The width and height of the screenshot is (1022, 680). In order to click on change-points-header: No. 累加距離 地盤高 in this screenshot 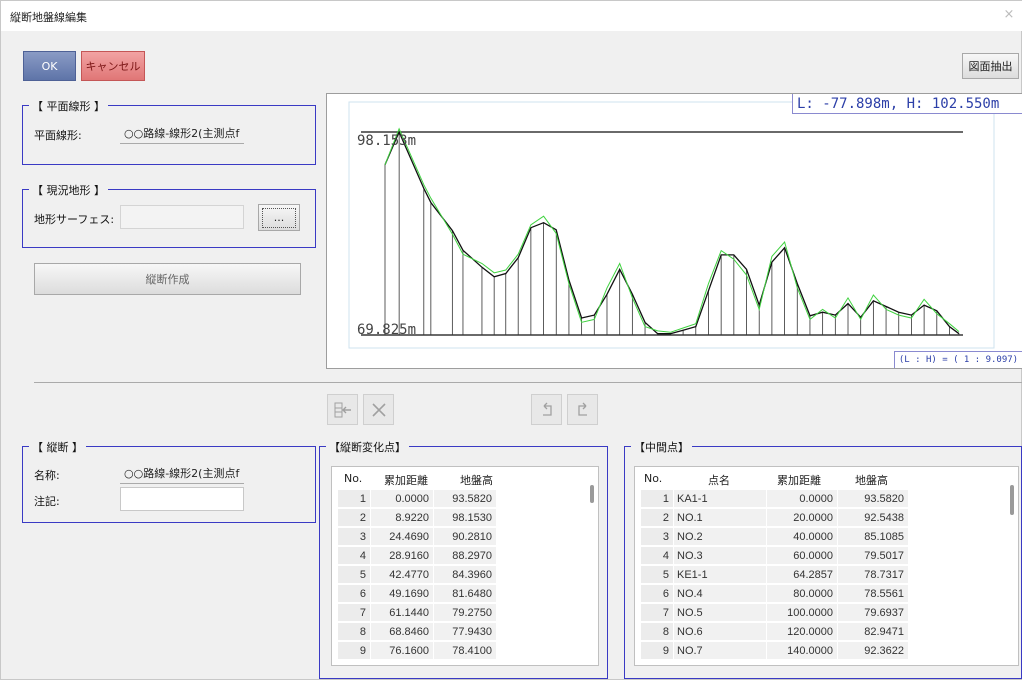, I will do `click(465, 478)`.